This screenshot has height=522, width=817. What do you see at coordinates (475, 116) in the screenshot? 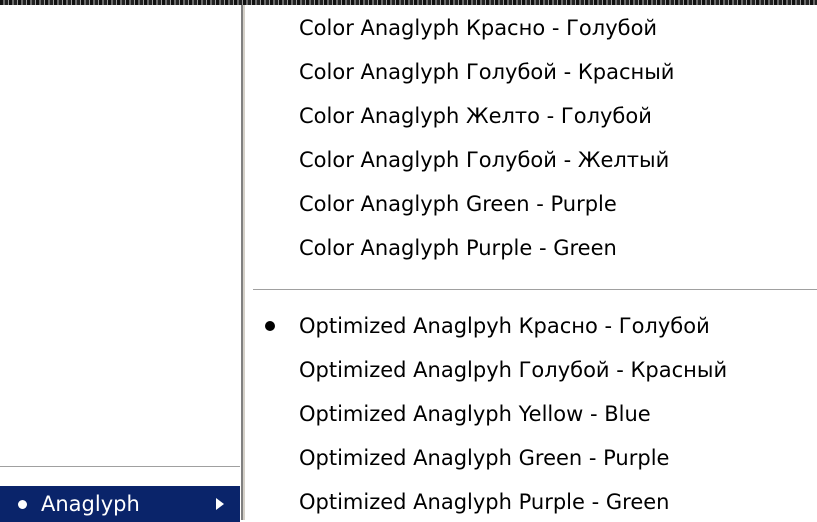
I see `menu-item-label: Color Anaglyph Желто - Голубой` at bounding box center [475, 116].